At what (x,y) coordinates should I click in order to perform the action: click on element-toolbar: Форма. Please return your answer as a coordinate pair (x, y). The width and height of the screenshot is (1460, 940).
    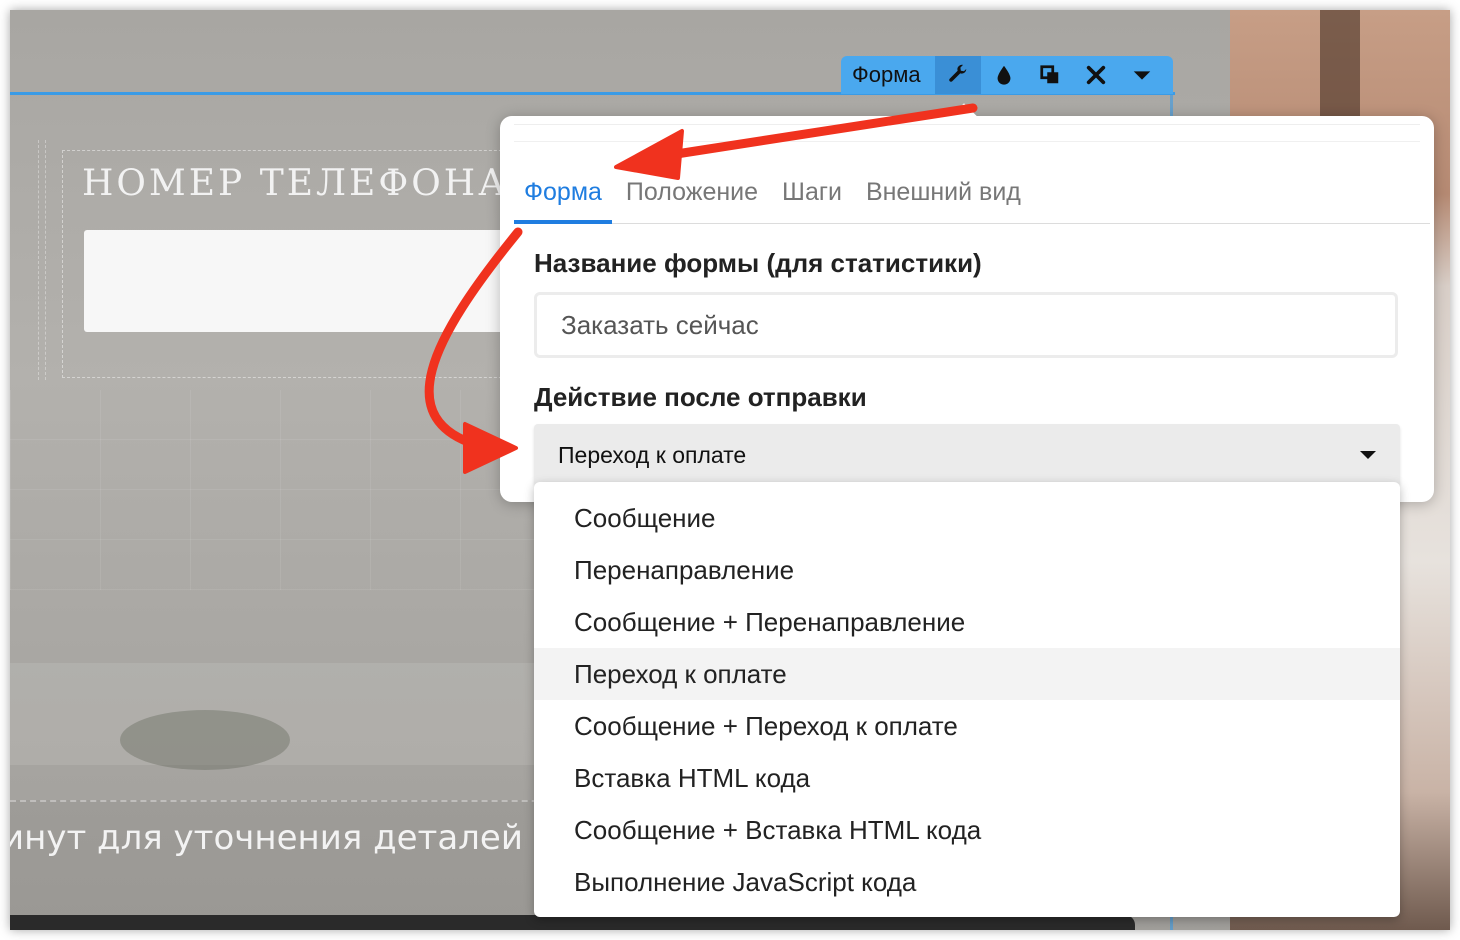
    Looking at the image, I should click on (1007, 75).